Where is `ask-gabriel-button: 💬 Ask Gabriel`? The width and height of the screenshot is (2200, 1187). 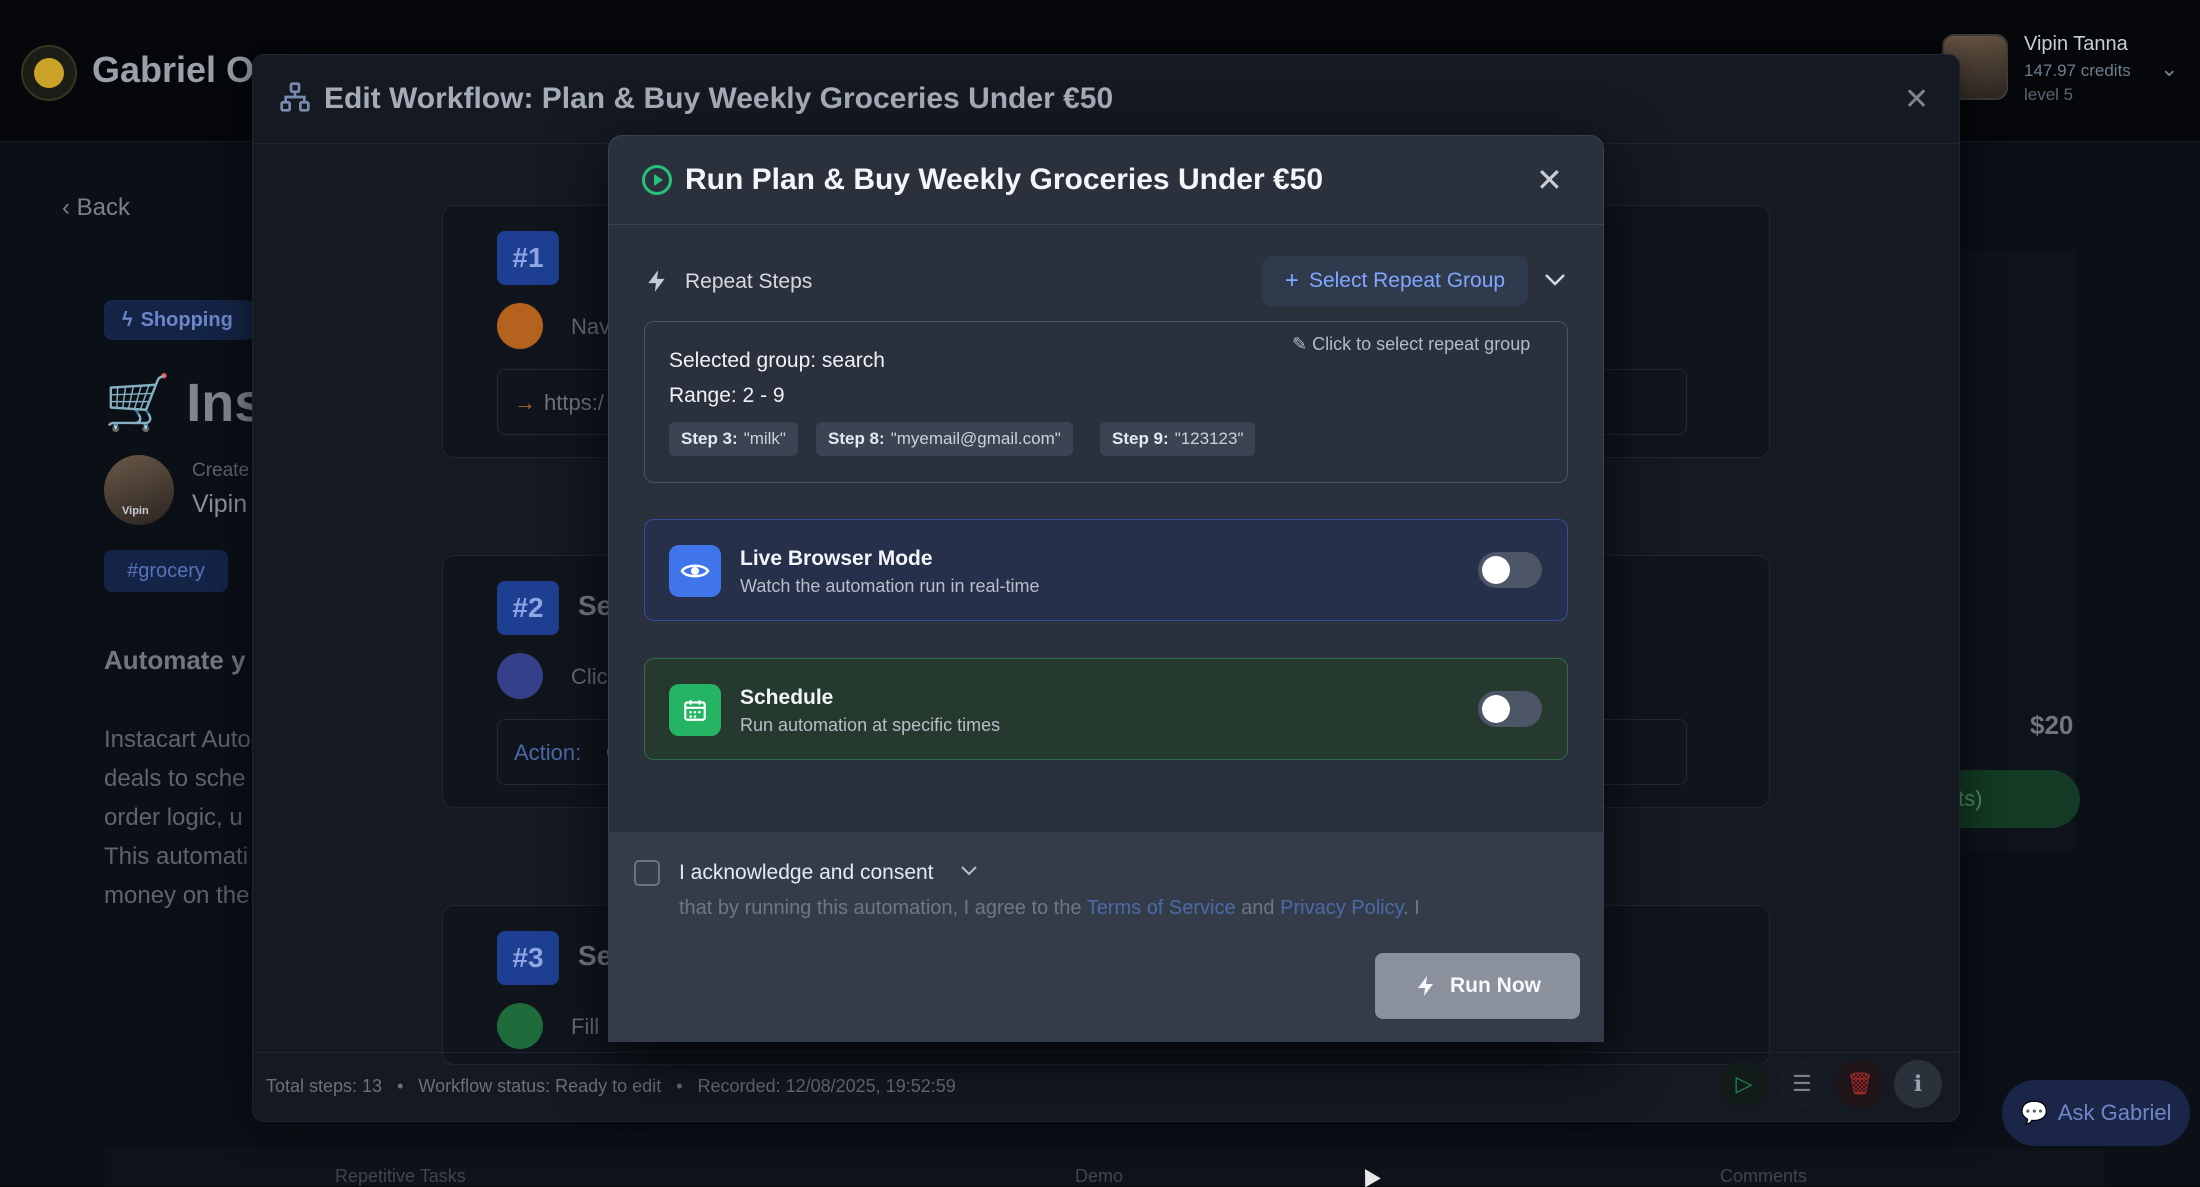
ask-gabriel-button: 💬 Ask Gabriel is located at coordinates (2096, 1113).